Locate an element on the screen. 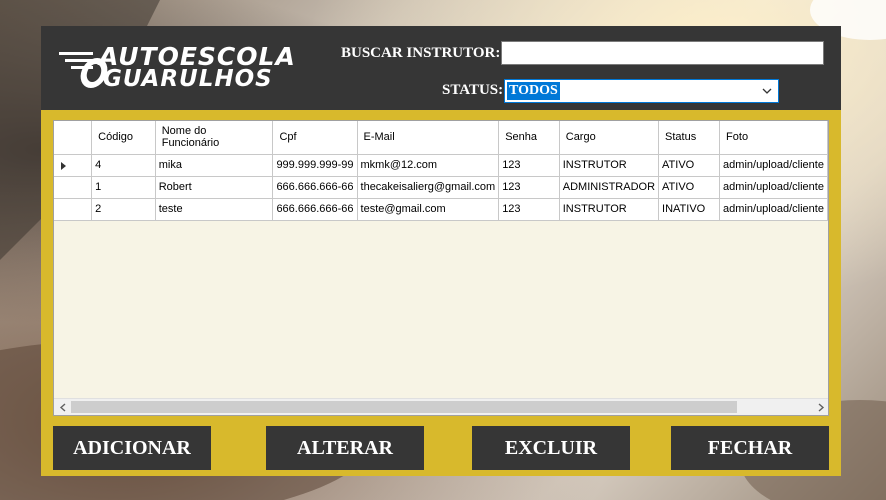  search-label: BUSCAR INSTRUTOR: is located at coordinates (421, 53).